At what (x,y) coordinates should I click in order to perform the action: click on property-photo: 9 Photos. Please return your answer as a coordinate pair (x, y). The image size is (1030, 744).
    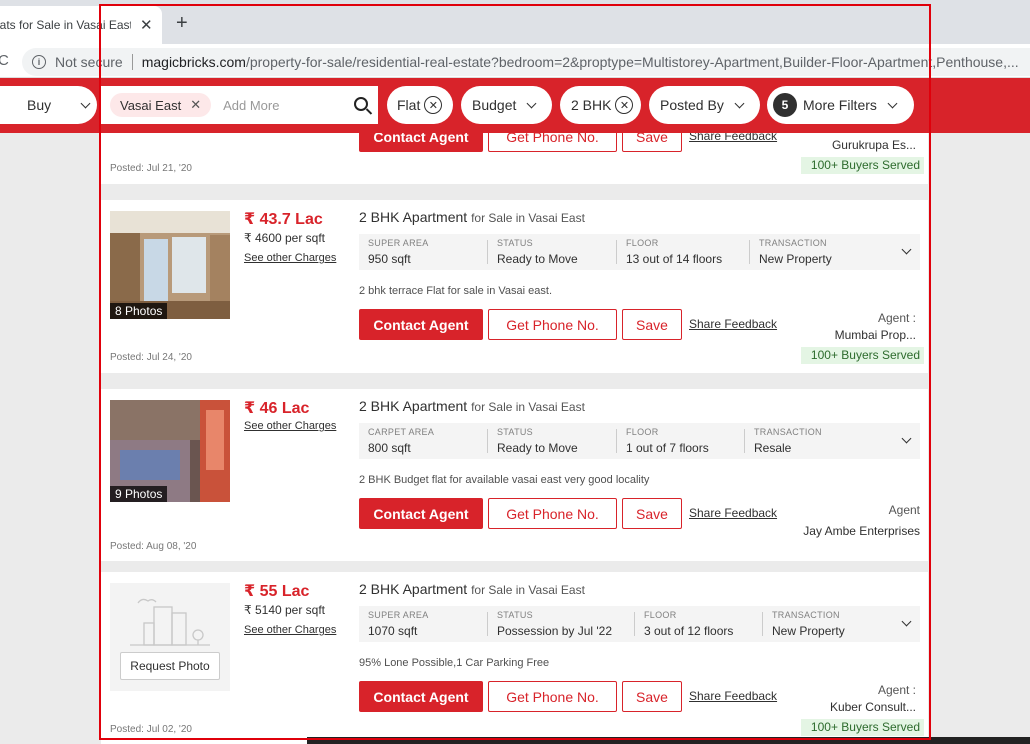
    Looking at the image, I should click on (170, 451).